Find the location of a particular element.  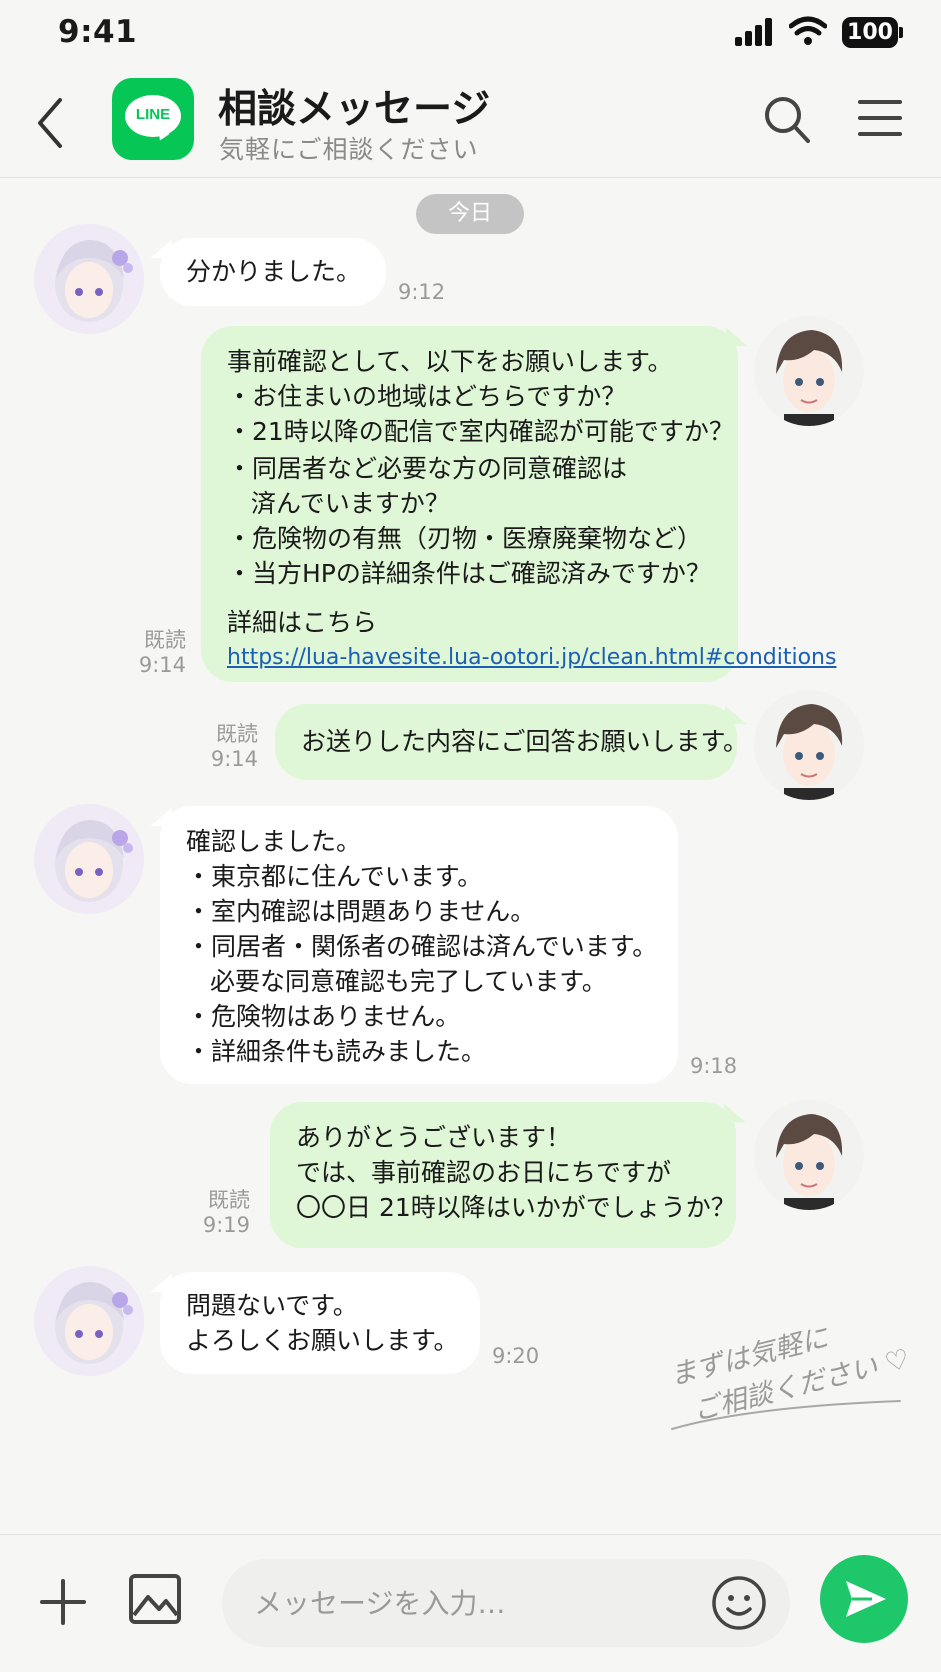

message-text: ・同居者・関係者の確認は済んでいます。 is located at coordinates (422, 946).